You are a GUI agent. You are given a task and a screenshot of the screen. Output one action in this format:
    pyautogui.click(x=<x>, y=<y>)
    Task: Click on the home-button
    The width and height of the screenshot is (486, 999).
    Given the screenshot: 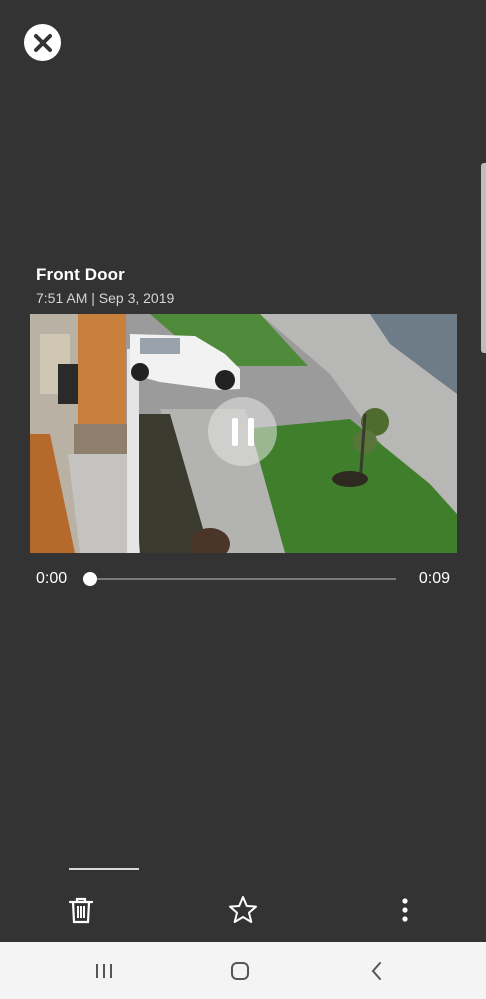 What is the action you would take?
    pyautogui.click(x=240, y=971)
    